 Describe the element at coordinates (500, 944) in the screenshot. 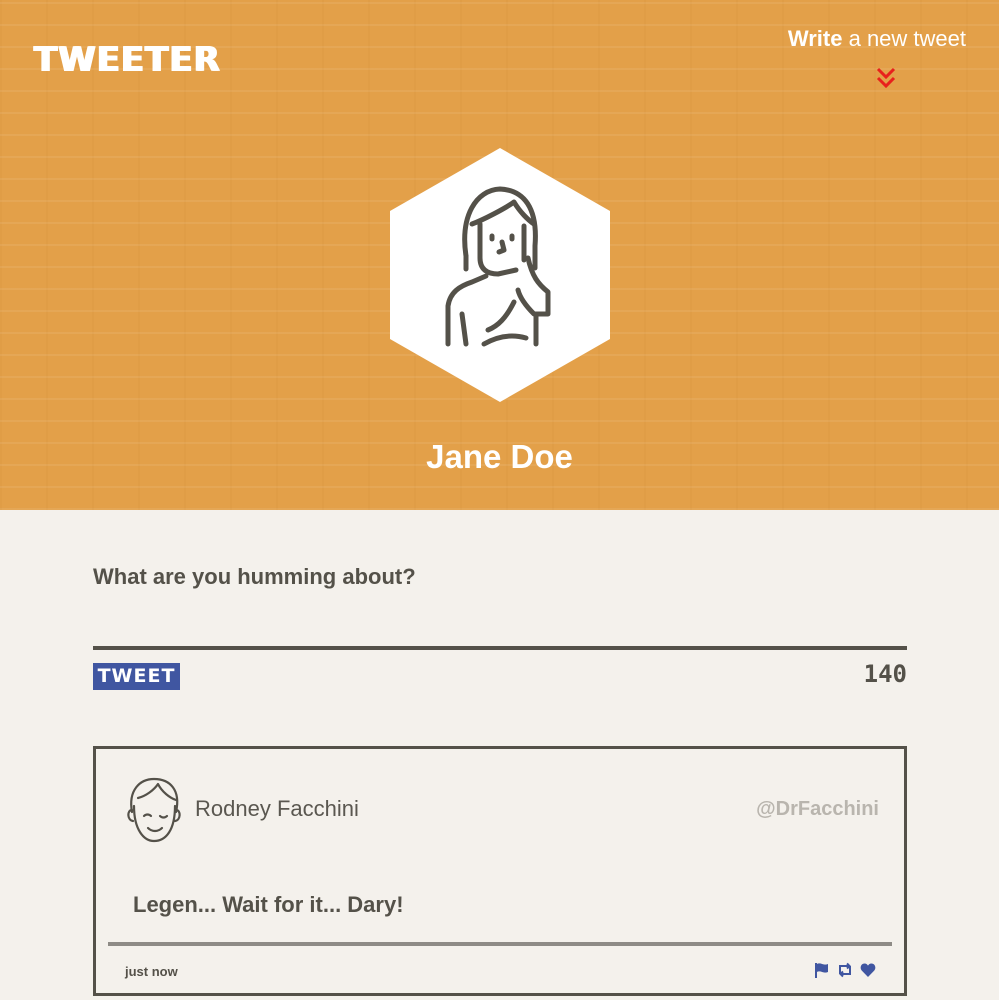

I see `tweet-divider` at that location.